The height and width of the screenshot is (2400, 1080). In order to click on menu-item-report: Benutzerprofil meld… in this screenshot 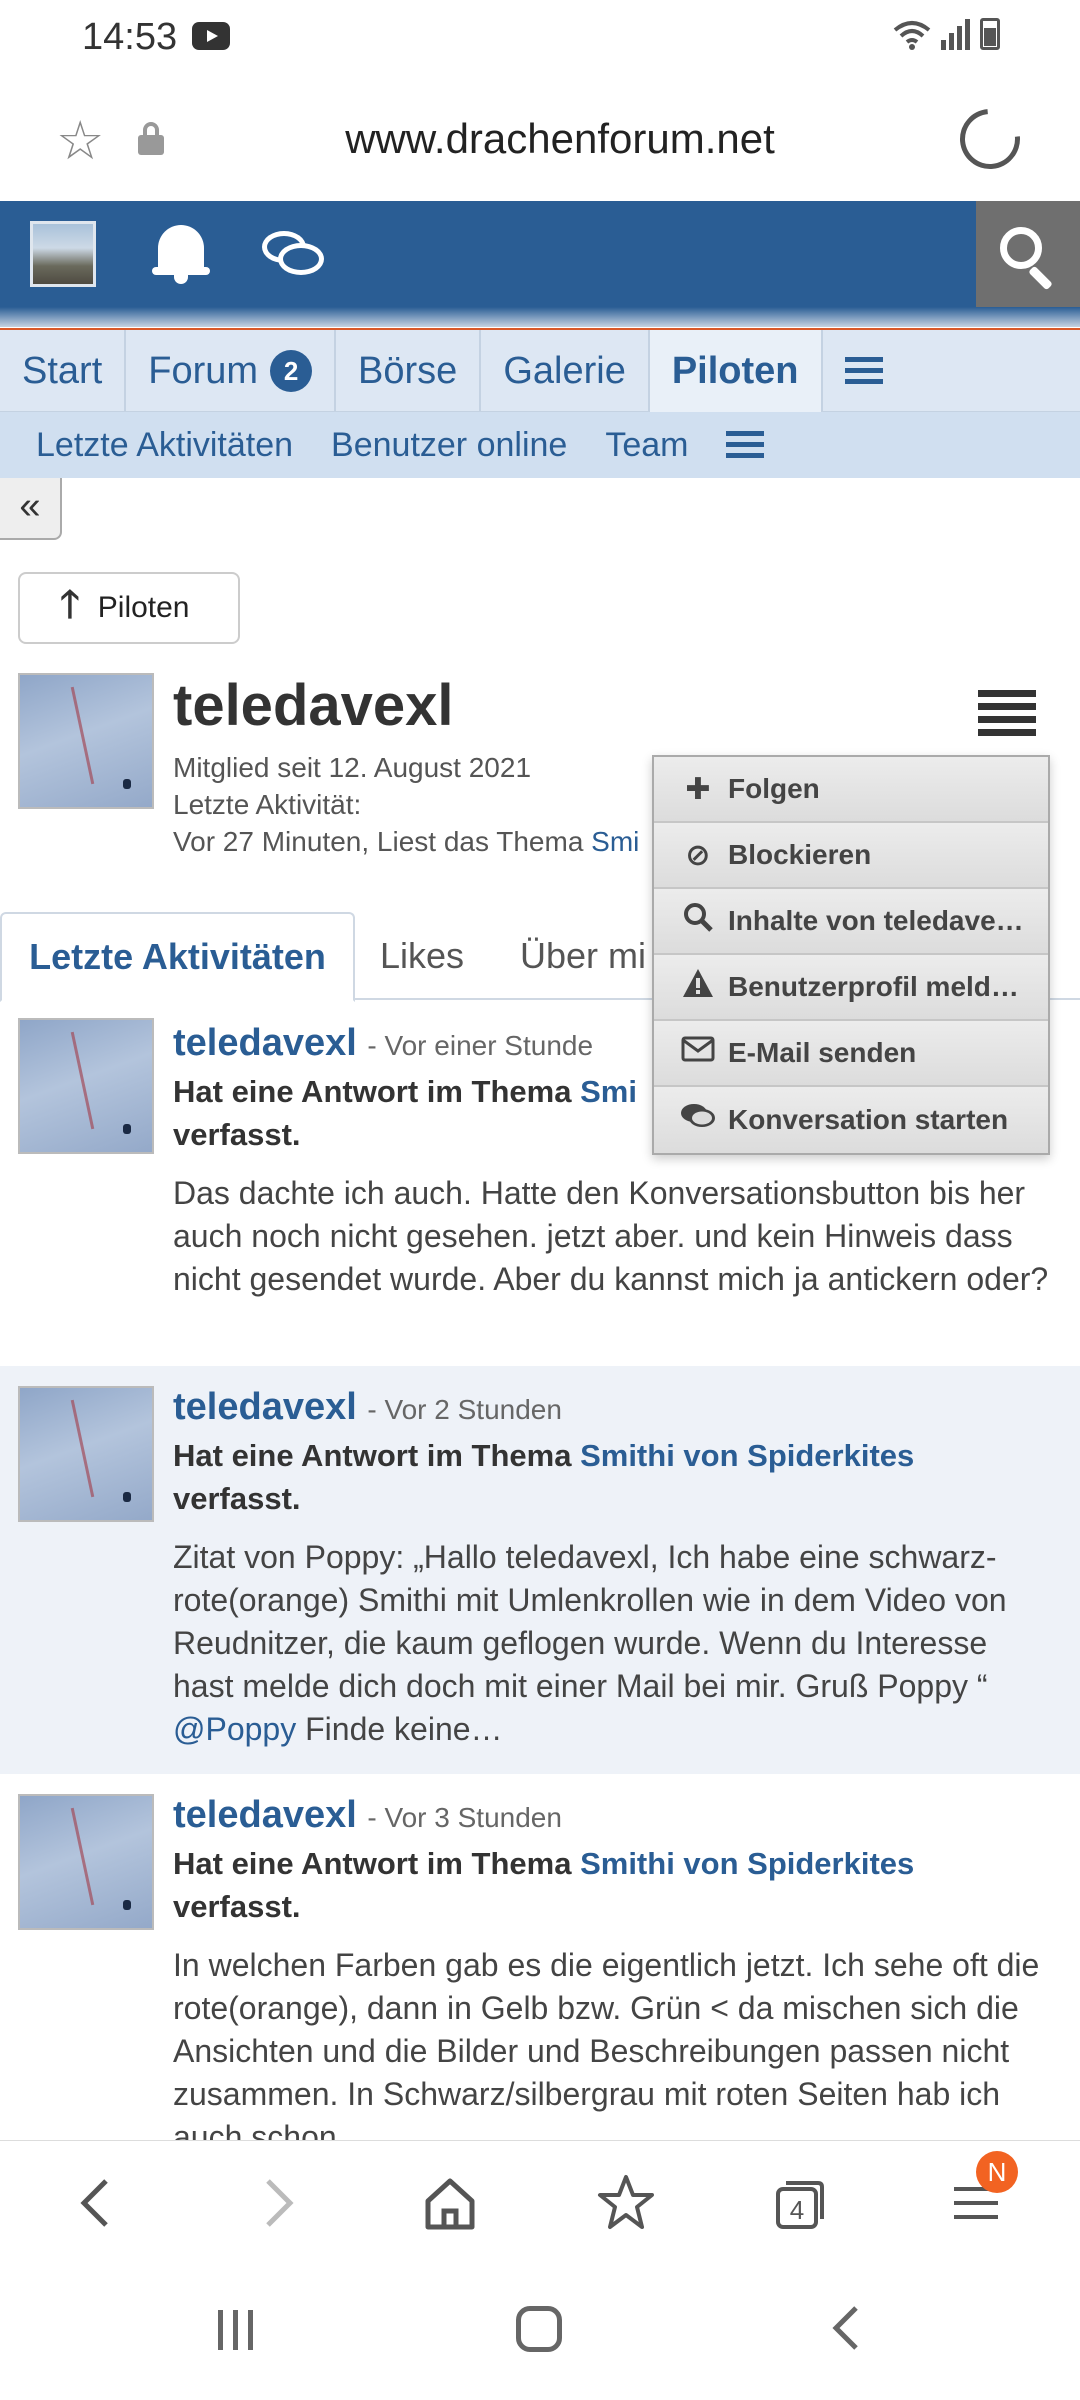, I will do `click(851, 988)`.